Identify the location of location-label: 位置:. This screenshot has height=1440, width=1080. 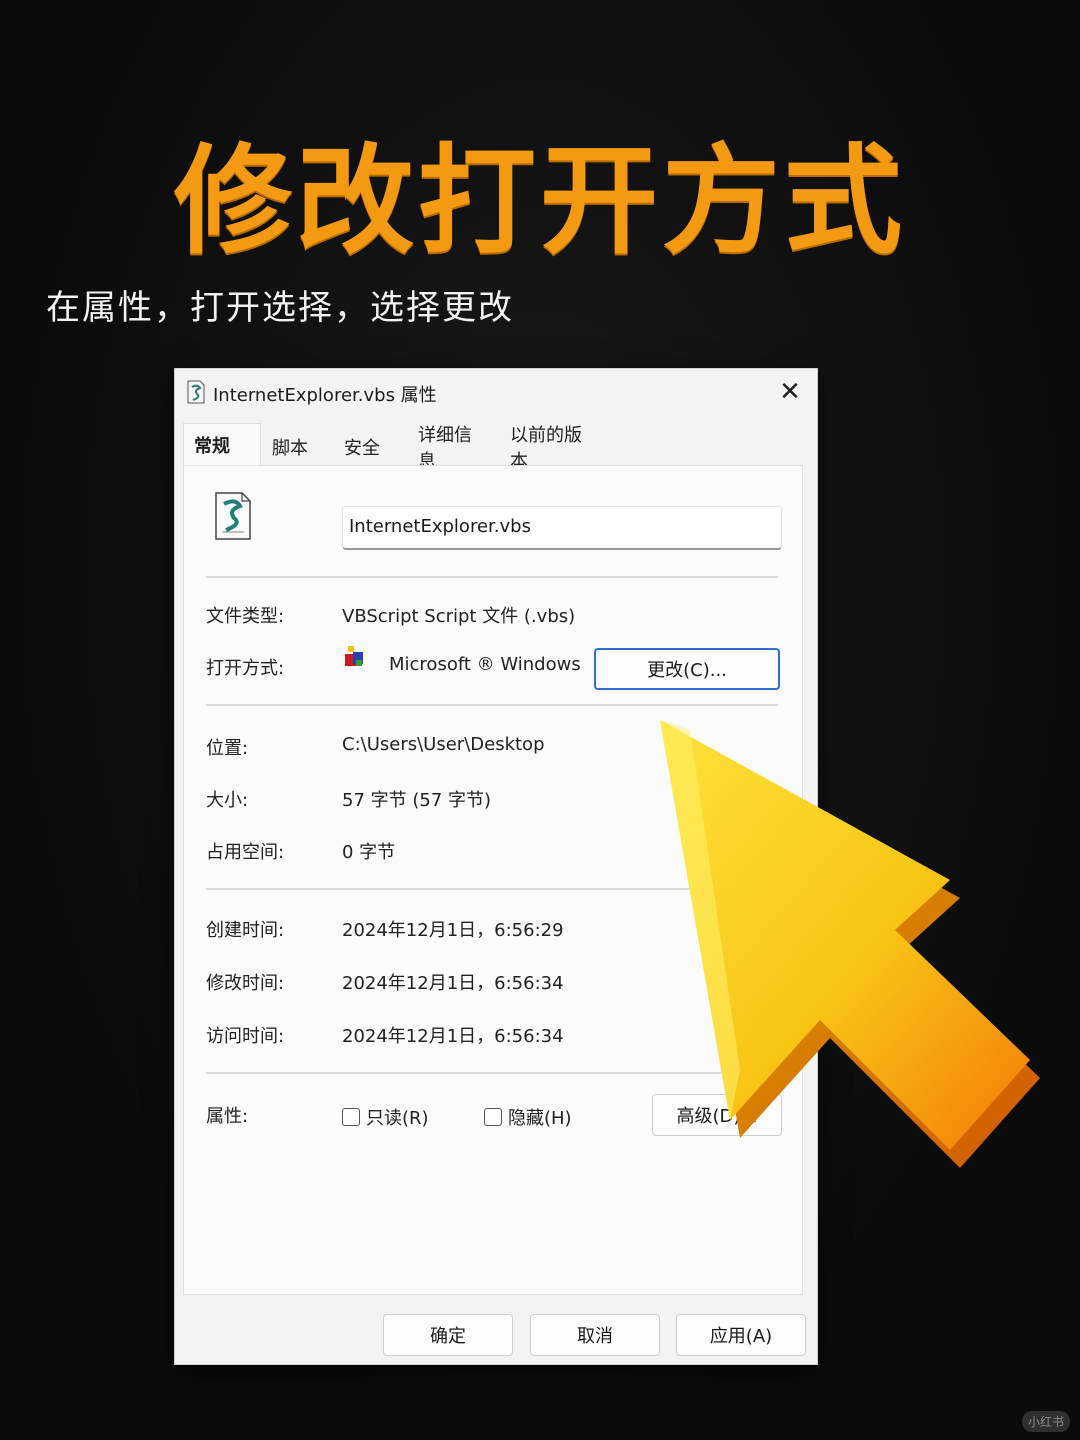
(227, 748).